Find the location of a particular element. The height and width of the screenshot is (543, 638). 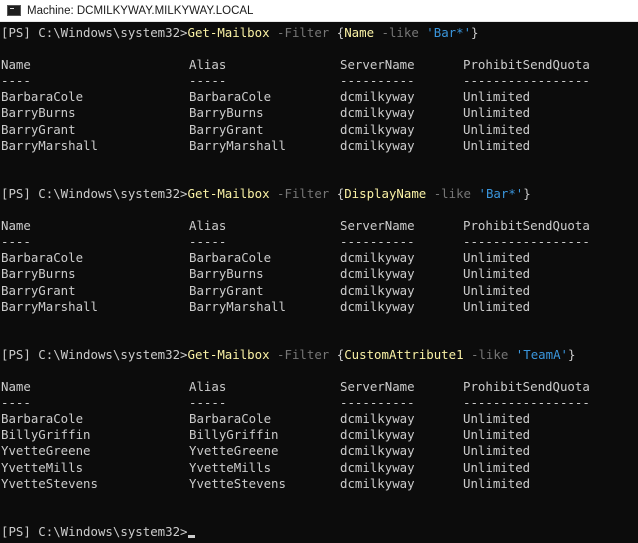

filter-value: 'TeamA' is located at coordinates (542, 354).